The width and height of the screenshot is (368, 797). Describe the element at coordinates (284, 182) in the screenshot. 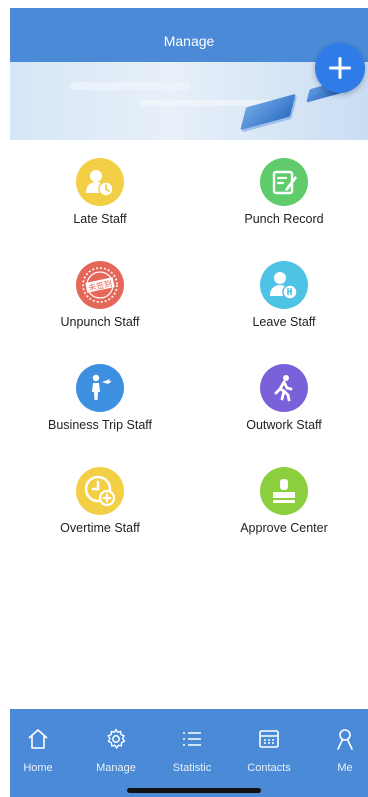

I see `punch-record-icon` at that location.